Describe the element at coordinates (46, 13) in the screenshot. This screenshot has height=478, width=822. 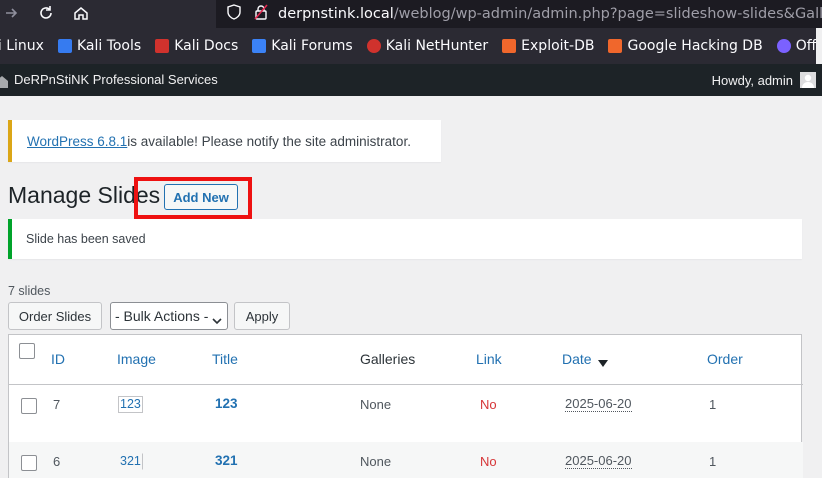
I see `reload-icon` at that location.